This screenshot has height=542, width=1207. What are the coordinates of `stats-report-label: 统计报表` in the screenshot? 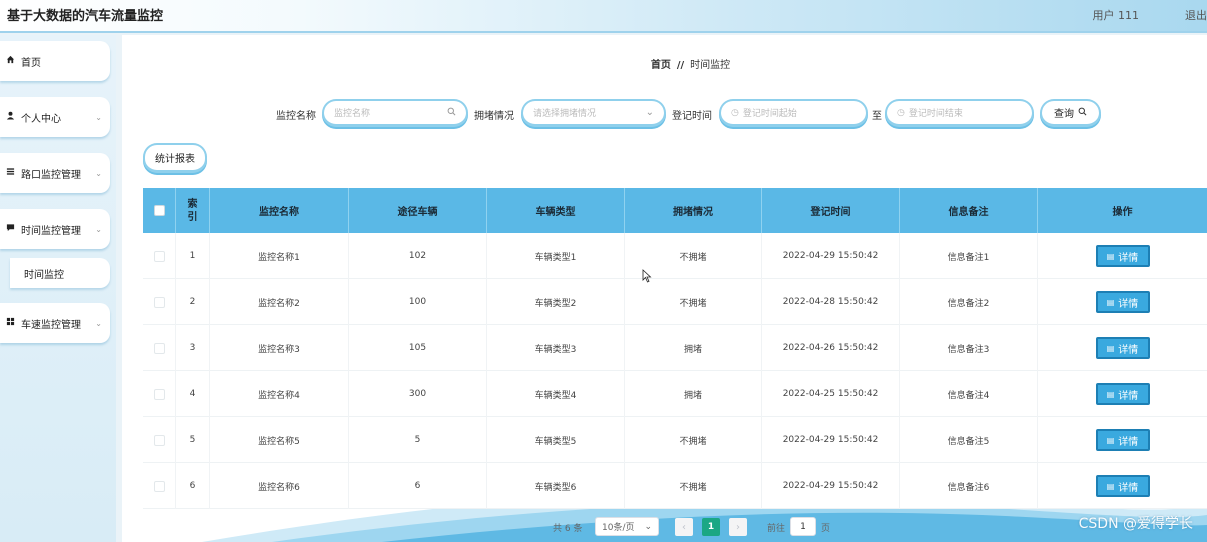 It's located at (175, 159).